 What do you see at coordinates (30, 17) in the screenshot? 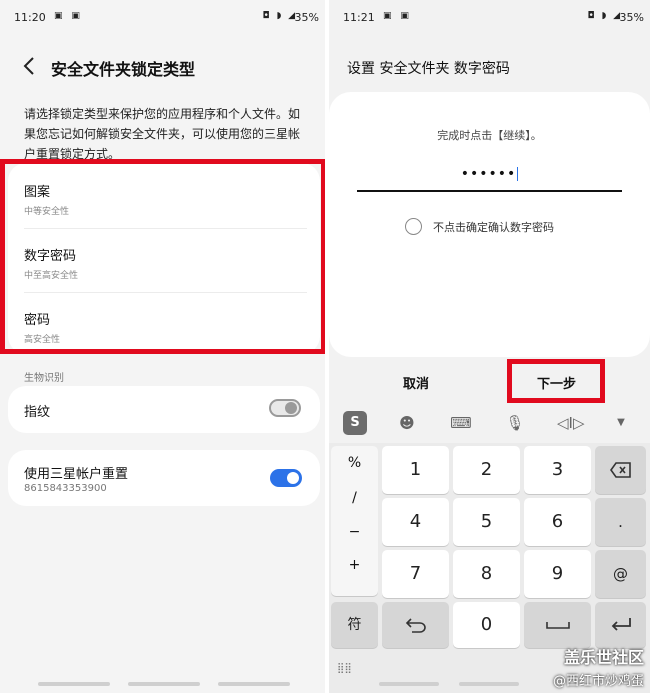
I see `status-time: 11:20` at bounding box center [30, 17].